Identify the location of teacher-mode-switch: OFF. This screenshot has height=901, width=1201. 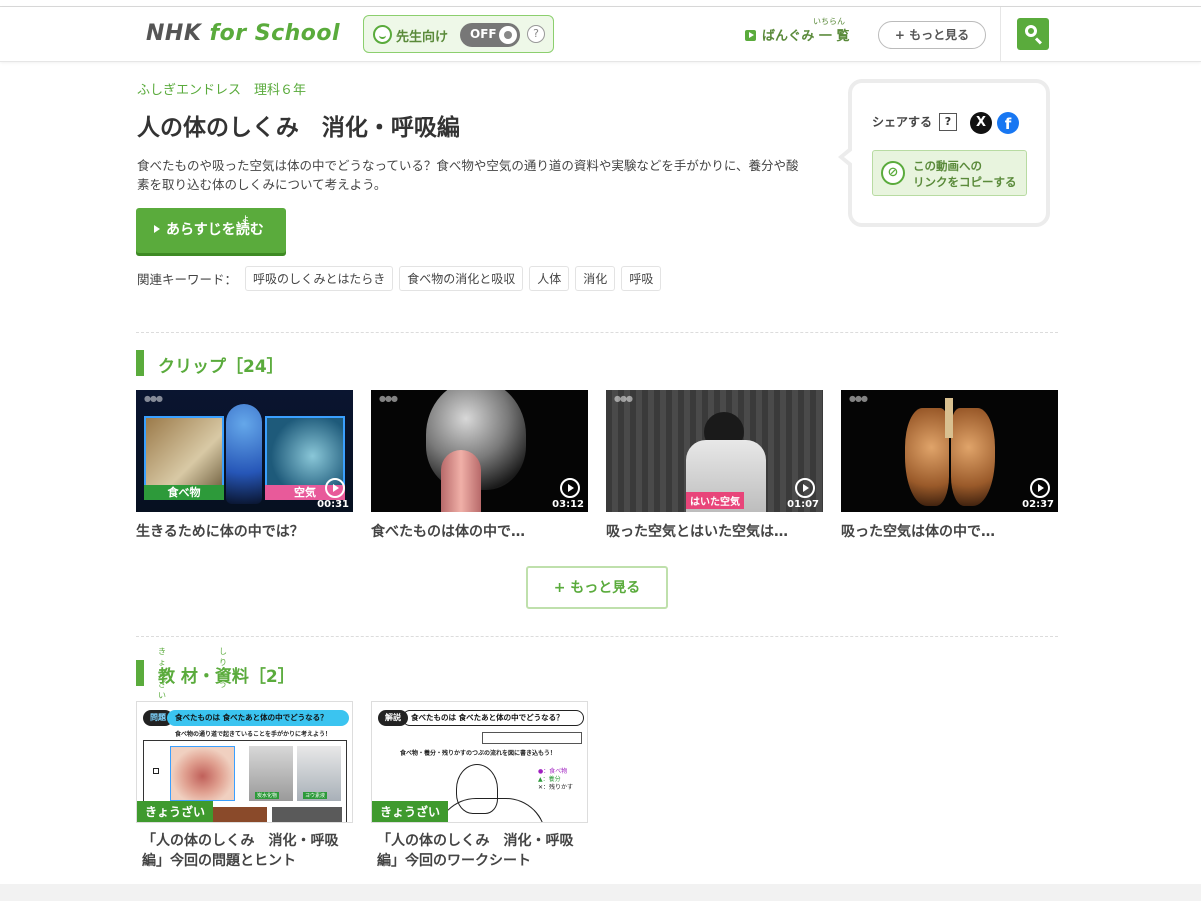
(490, 35).